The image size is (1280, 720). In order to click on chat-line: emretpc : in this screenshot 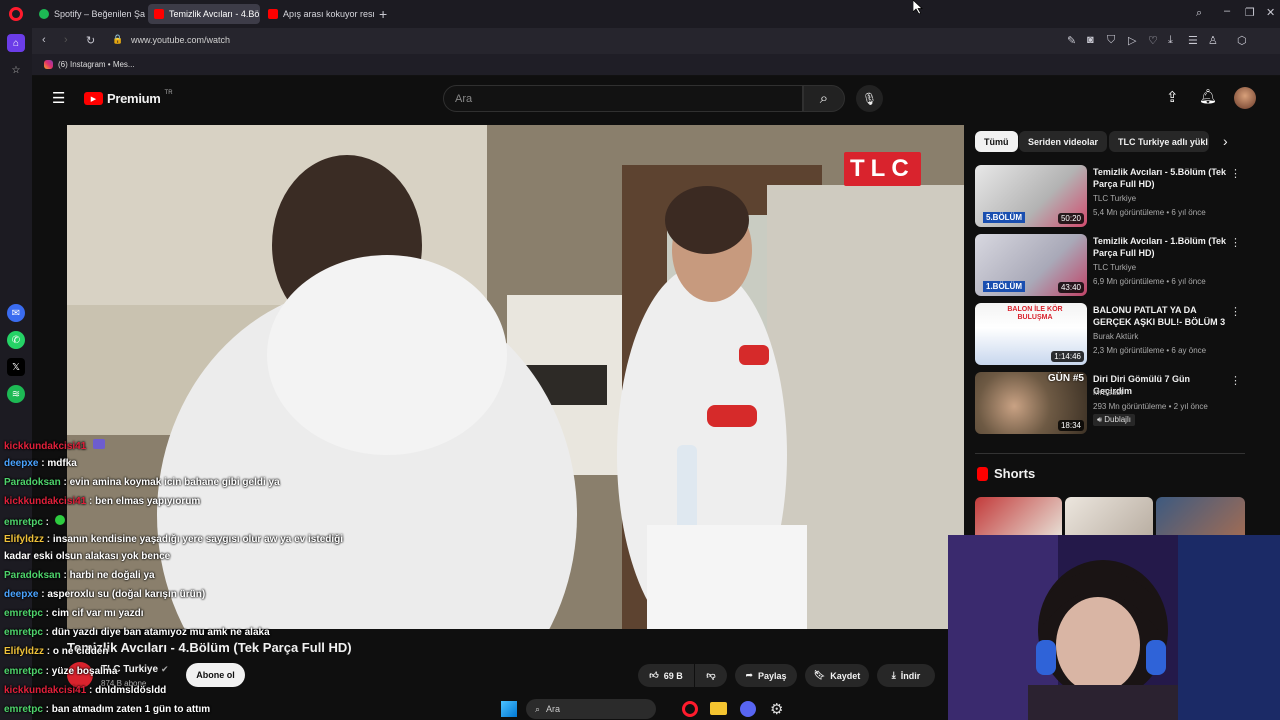, I will do `click(34, 521)`.